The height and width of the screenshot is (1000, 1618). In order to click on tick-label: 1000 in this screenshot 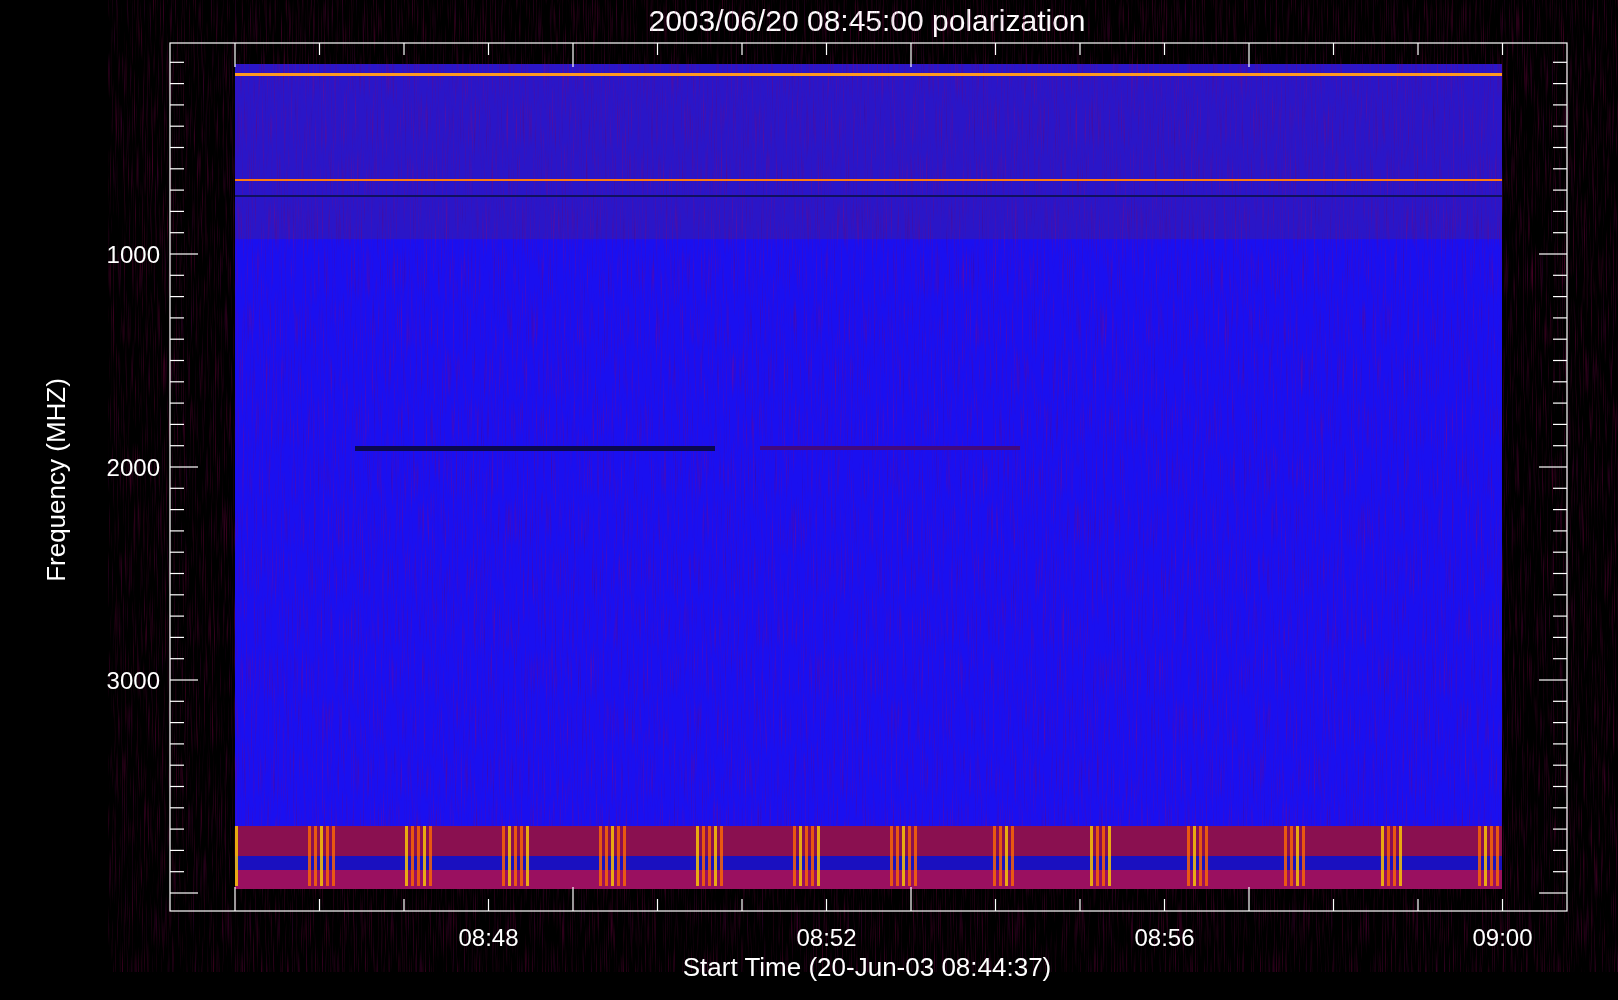, I will do `click(133, 254)`.